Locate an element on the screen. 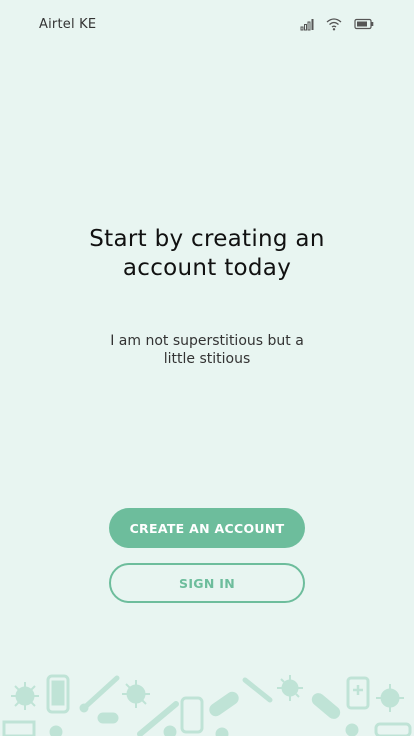  status-icons is located at coordinates (337, 24).